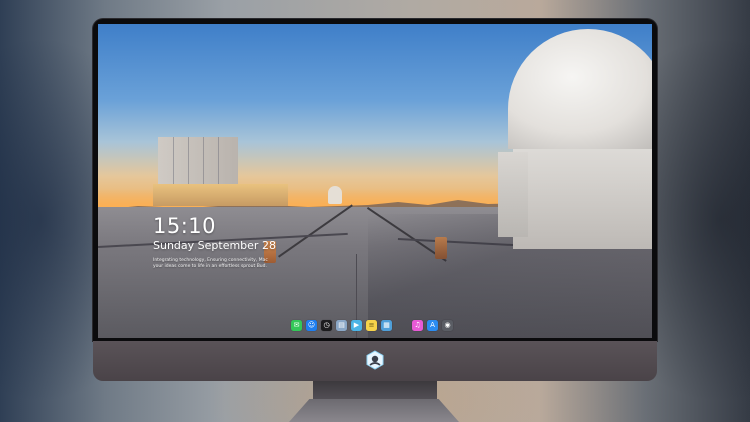 The width and height of the screenshot is (750, 422). Describe the element at coordinates (296, 325) in the screenshot. I see `messages-icon: ✉` at that location.